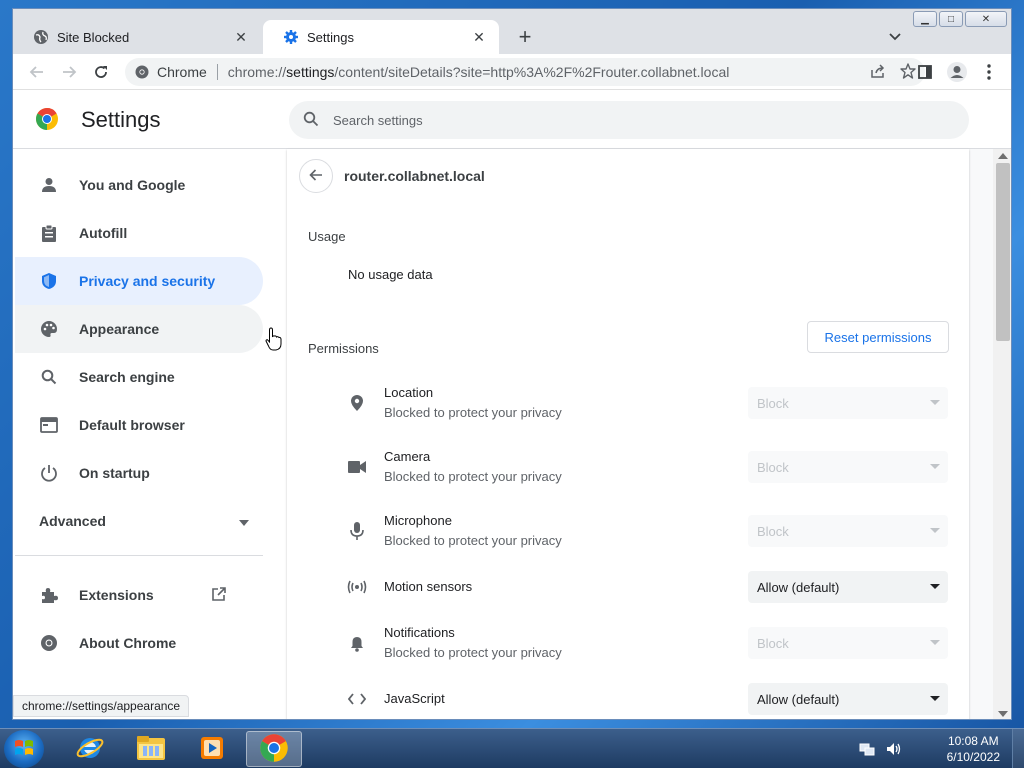 The height and width of the screenshot is (768, 1024). What do you see at coordinates (357, 531) in the screenshot?
I see `microphone-icon` at bounding box center [357, 531].